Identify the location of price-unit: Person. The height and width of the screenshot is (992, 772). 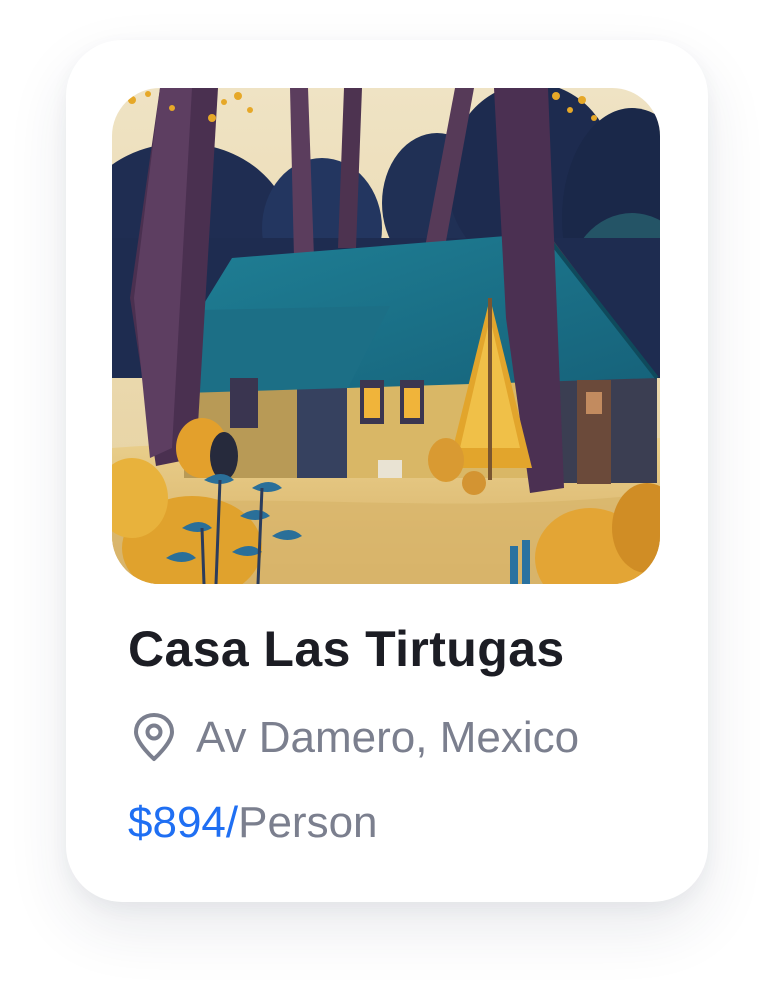
(308, 822).